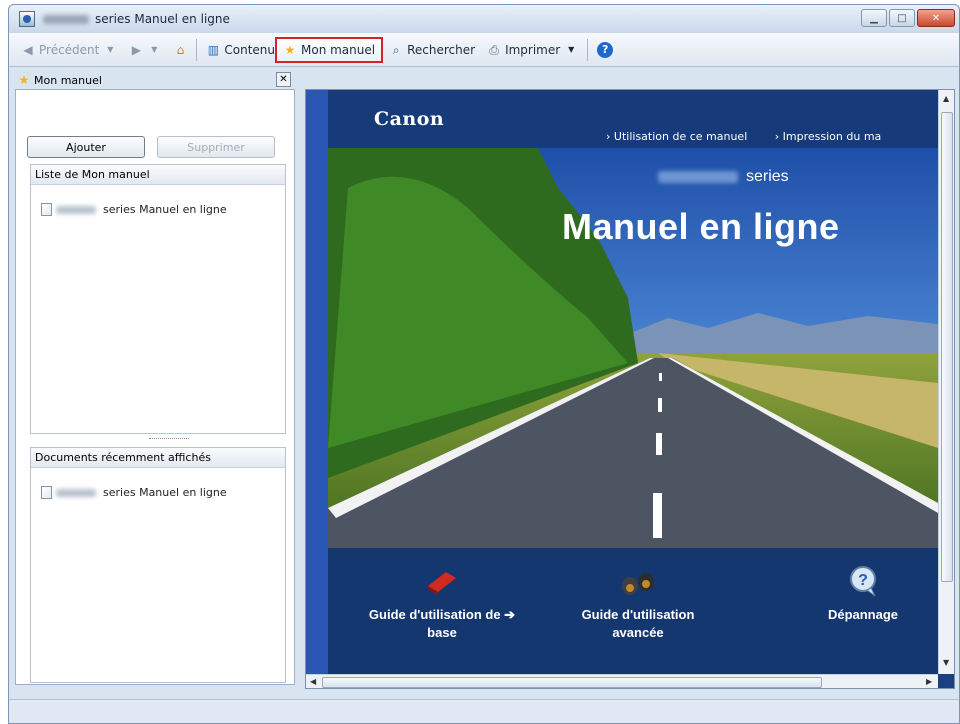 The height and width of the screenshot is (724, 960). I want to click on search-icon: ⌕, so click(396, 49).